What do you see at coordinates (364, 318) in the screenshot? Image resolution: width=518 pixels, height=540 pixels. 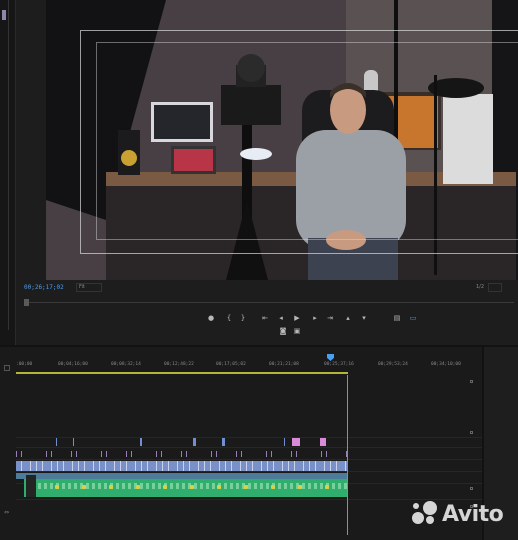 I see `extract-icon: ▾` at bounding box center [364, 318].